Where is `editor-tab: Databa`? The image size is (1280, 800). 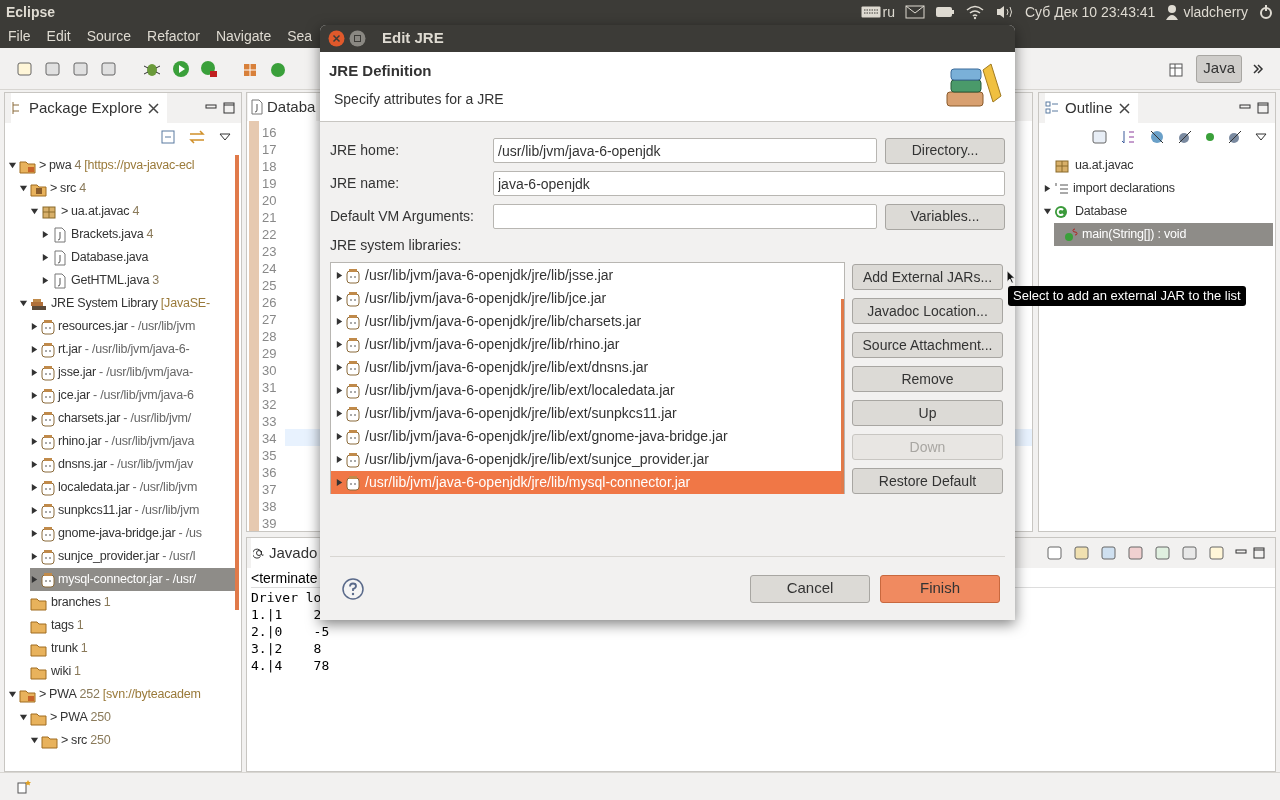 editor-tab: Databa is located at coordinates (282, 107).